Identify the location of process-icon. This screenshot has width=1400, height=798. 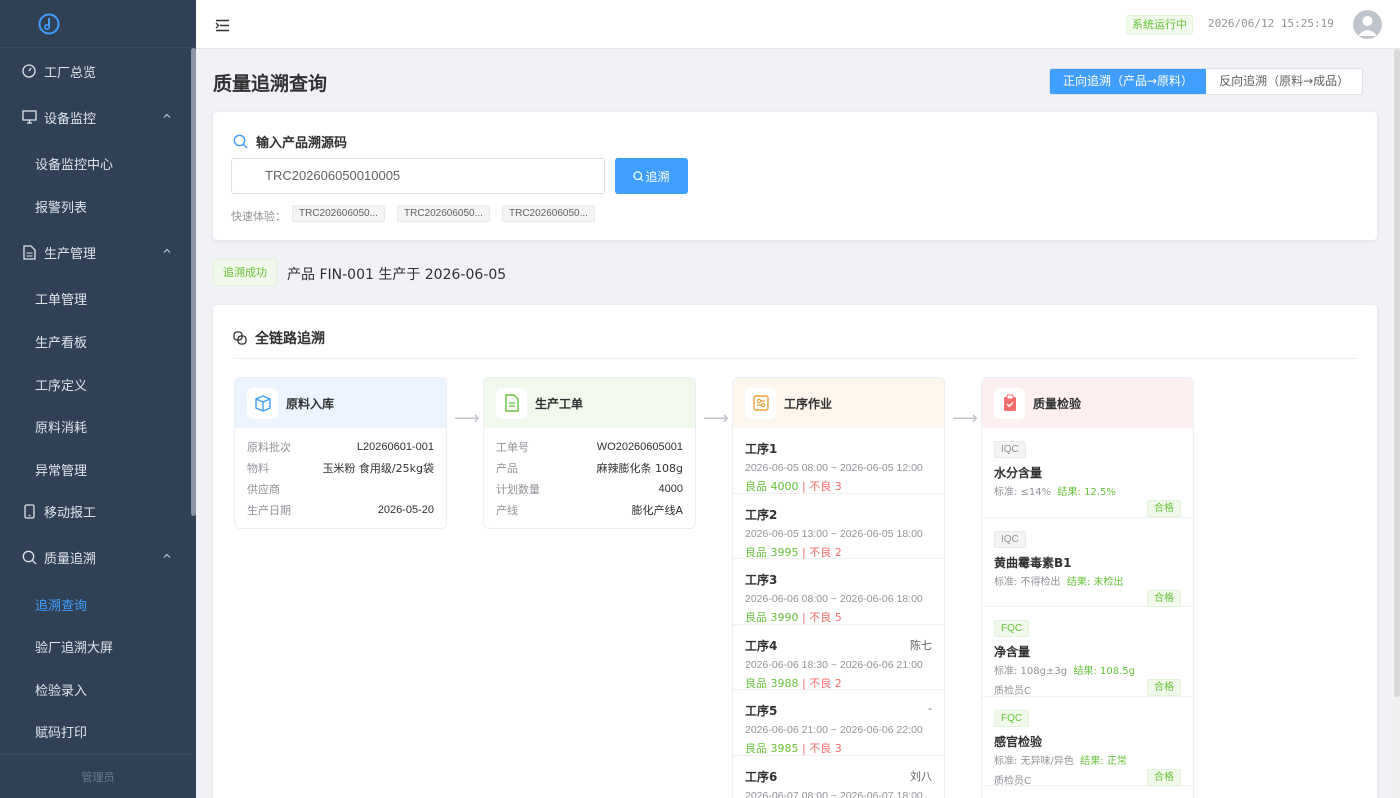
(760, 403).